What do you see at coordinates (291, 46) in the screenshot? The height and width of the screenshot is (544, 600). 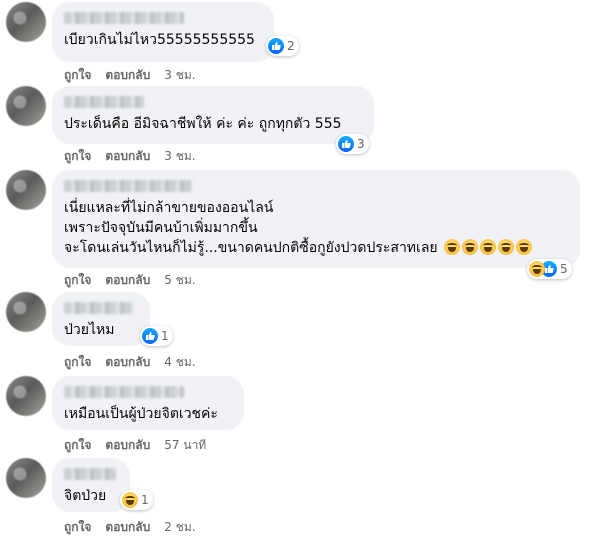 I see `reaction-count: 2` at bounding box center [291, 46].